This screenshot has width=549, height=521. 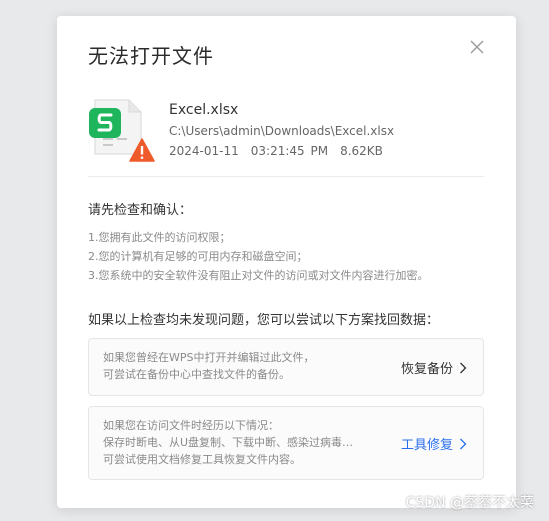 I want to click on file-date: 2024-01-11, so click(x=204, y=151).